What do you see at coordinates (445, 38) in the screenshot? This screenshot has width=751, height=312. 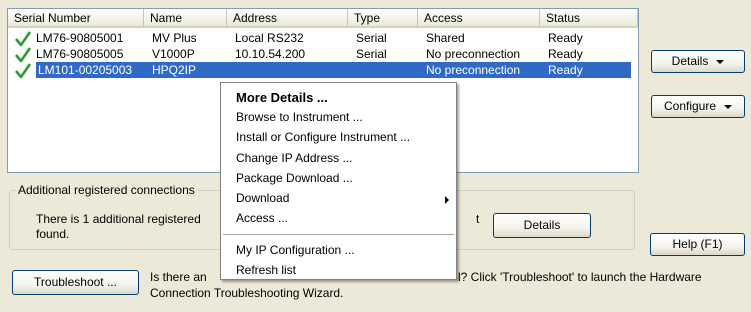 I see `cell-access: Shared` at bounding box center [445, 38].